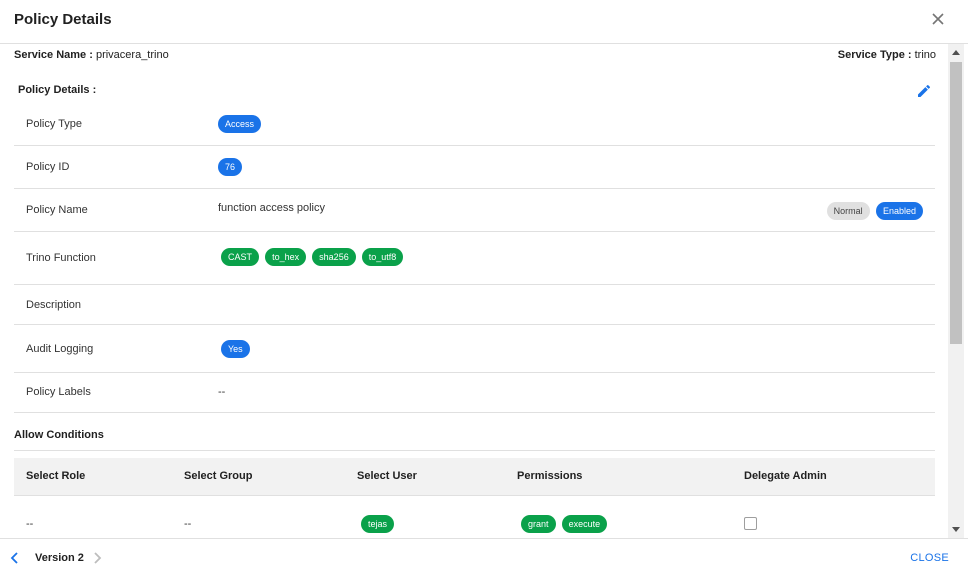 This screenshot has height=576, width=968. Describe the element at coordinates (538, 524) in the screenshot. I see `permission-chip: grant` at that location.